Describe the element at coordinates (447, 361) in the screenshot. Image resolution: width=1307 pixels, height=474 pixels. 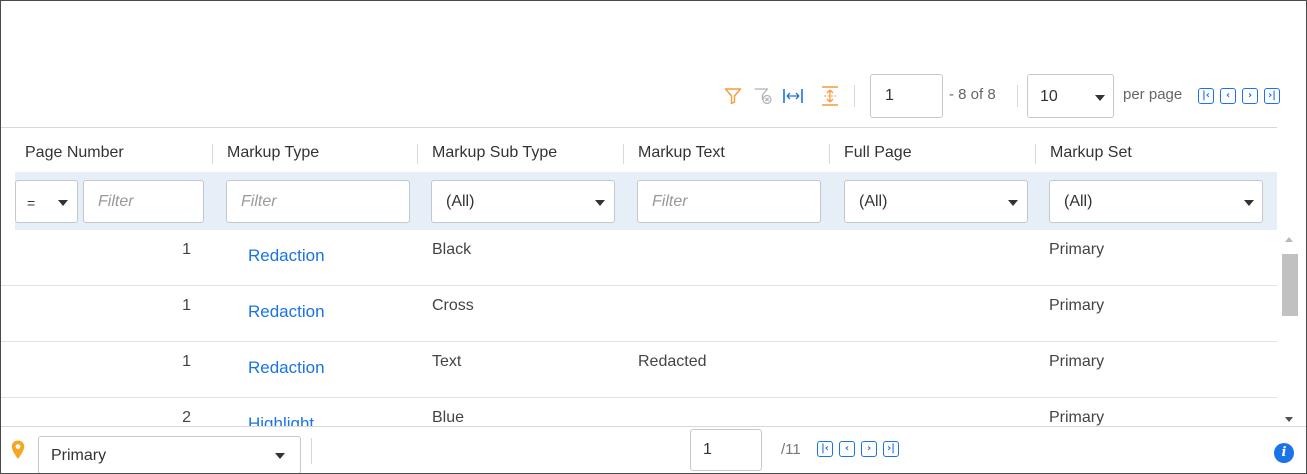
I see `markup-sub-type-cell: Text` at that location.